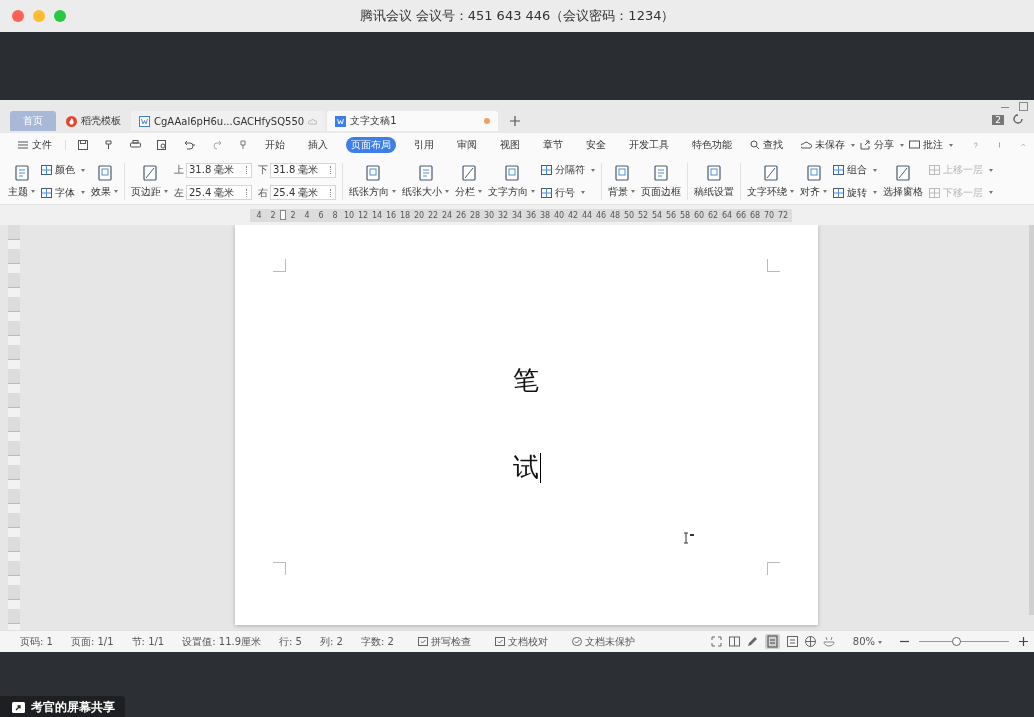 This screenshot has width=1034, height=717. Describe the element at coordinates (218, 145) in the screenshot. I see `redo-icon` at that location.